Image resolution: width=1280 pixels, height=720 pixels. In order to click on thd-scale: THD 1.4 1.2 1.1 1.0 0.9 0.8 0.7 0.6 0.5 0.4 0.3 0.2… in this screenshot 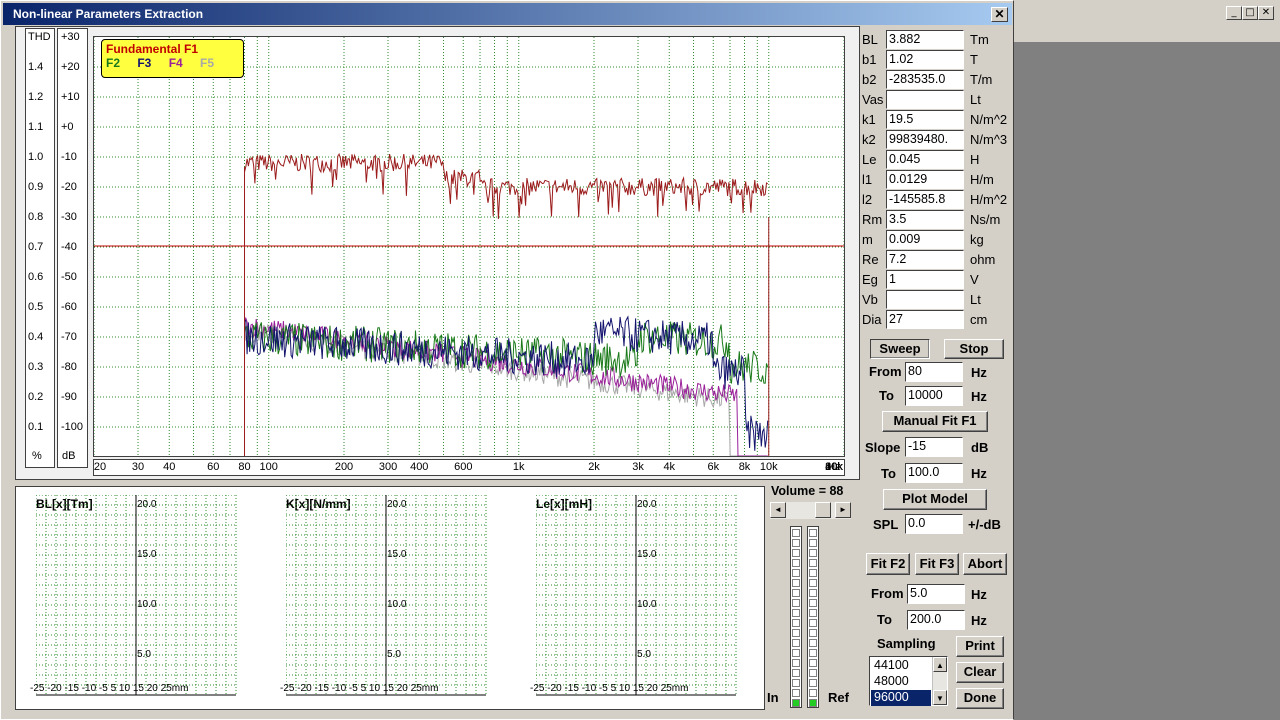, I will do `click(40, 248)`.